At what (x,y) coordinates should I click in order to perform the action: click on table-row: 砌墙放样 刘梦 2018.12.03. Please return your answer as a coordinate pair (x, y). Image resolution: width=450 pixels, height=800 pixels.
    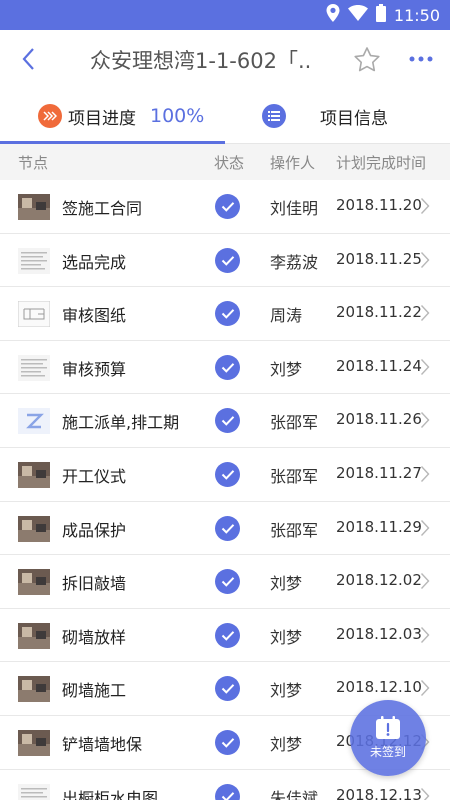
    Looking at the image, I should click on (225, 635).